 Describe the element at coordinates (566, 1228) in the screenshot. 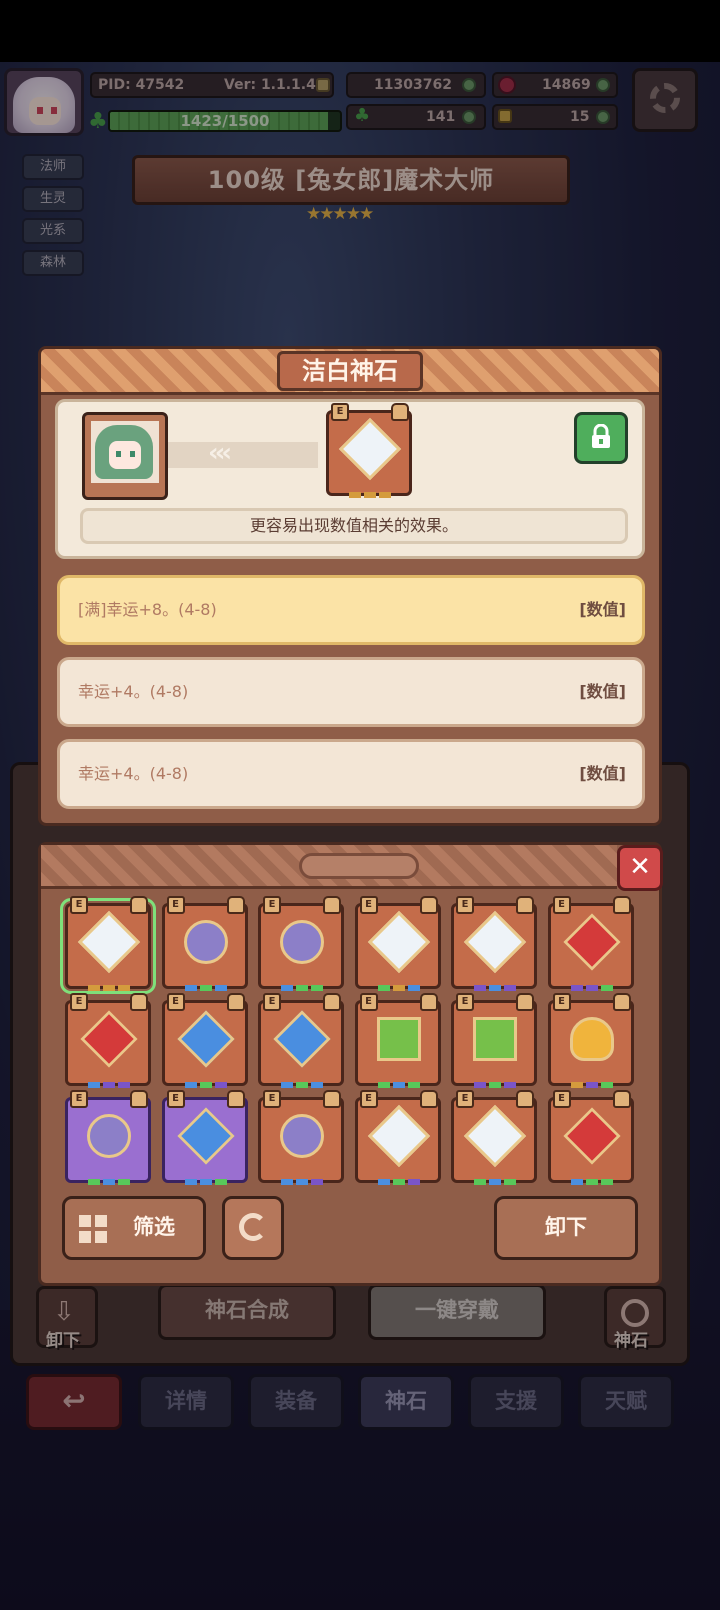

I see `unload-button: 卸下` at that location.